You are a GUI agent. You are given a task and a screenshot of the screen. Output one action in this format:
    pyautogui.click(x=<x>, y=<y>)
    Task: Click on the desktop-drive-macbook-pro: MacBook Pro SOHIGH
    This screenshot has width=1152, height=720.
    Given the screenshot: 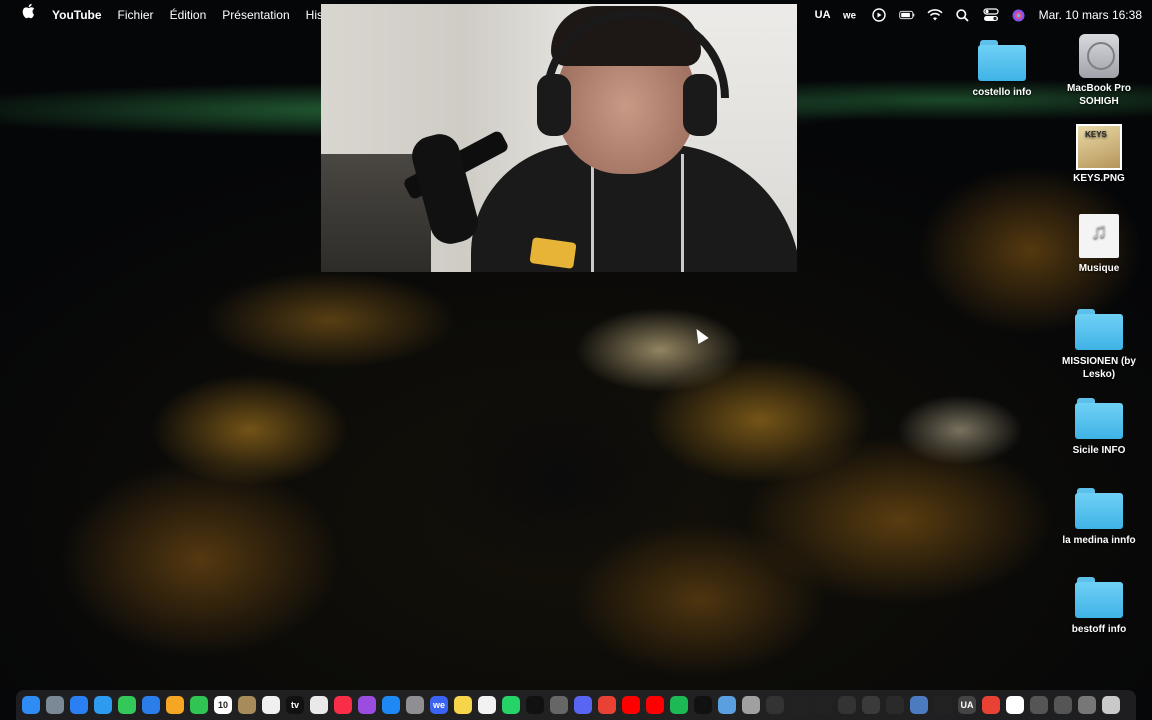 What is the action you would take?
    pyautogui.click(x=1099, y=71)
    